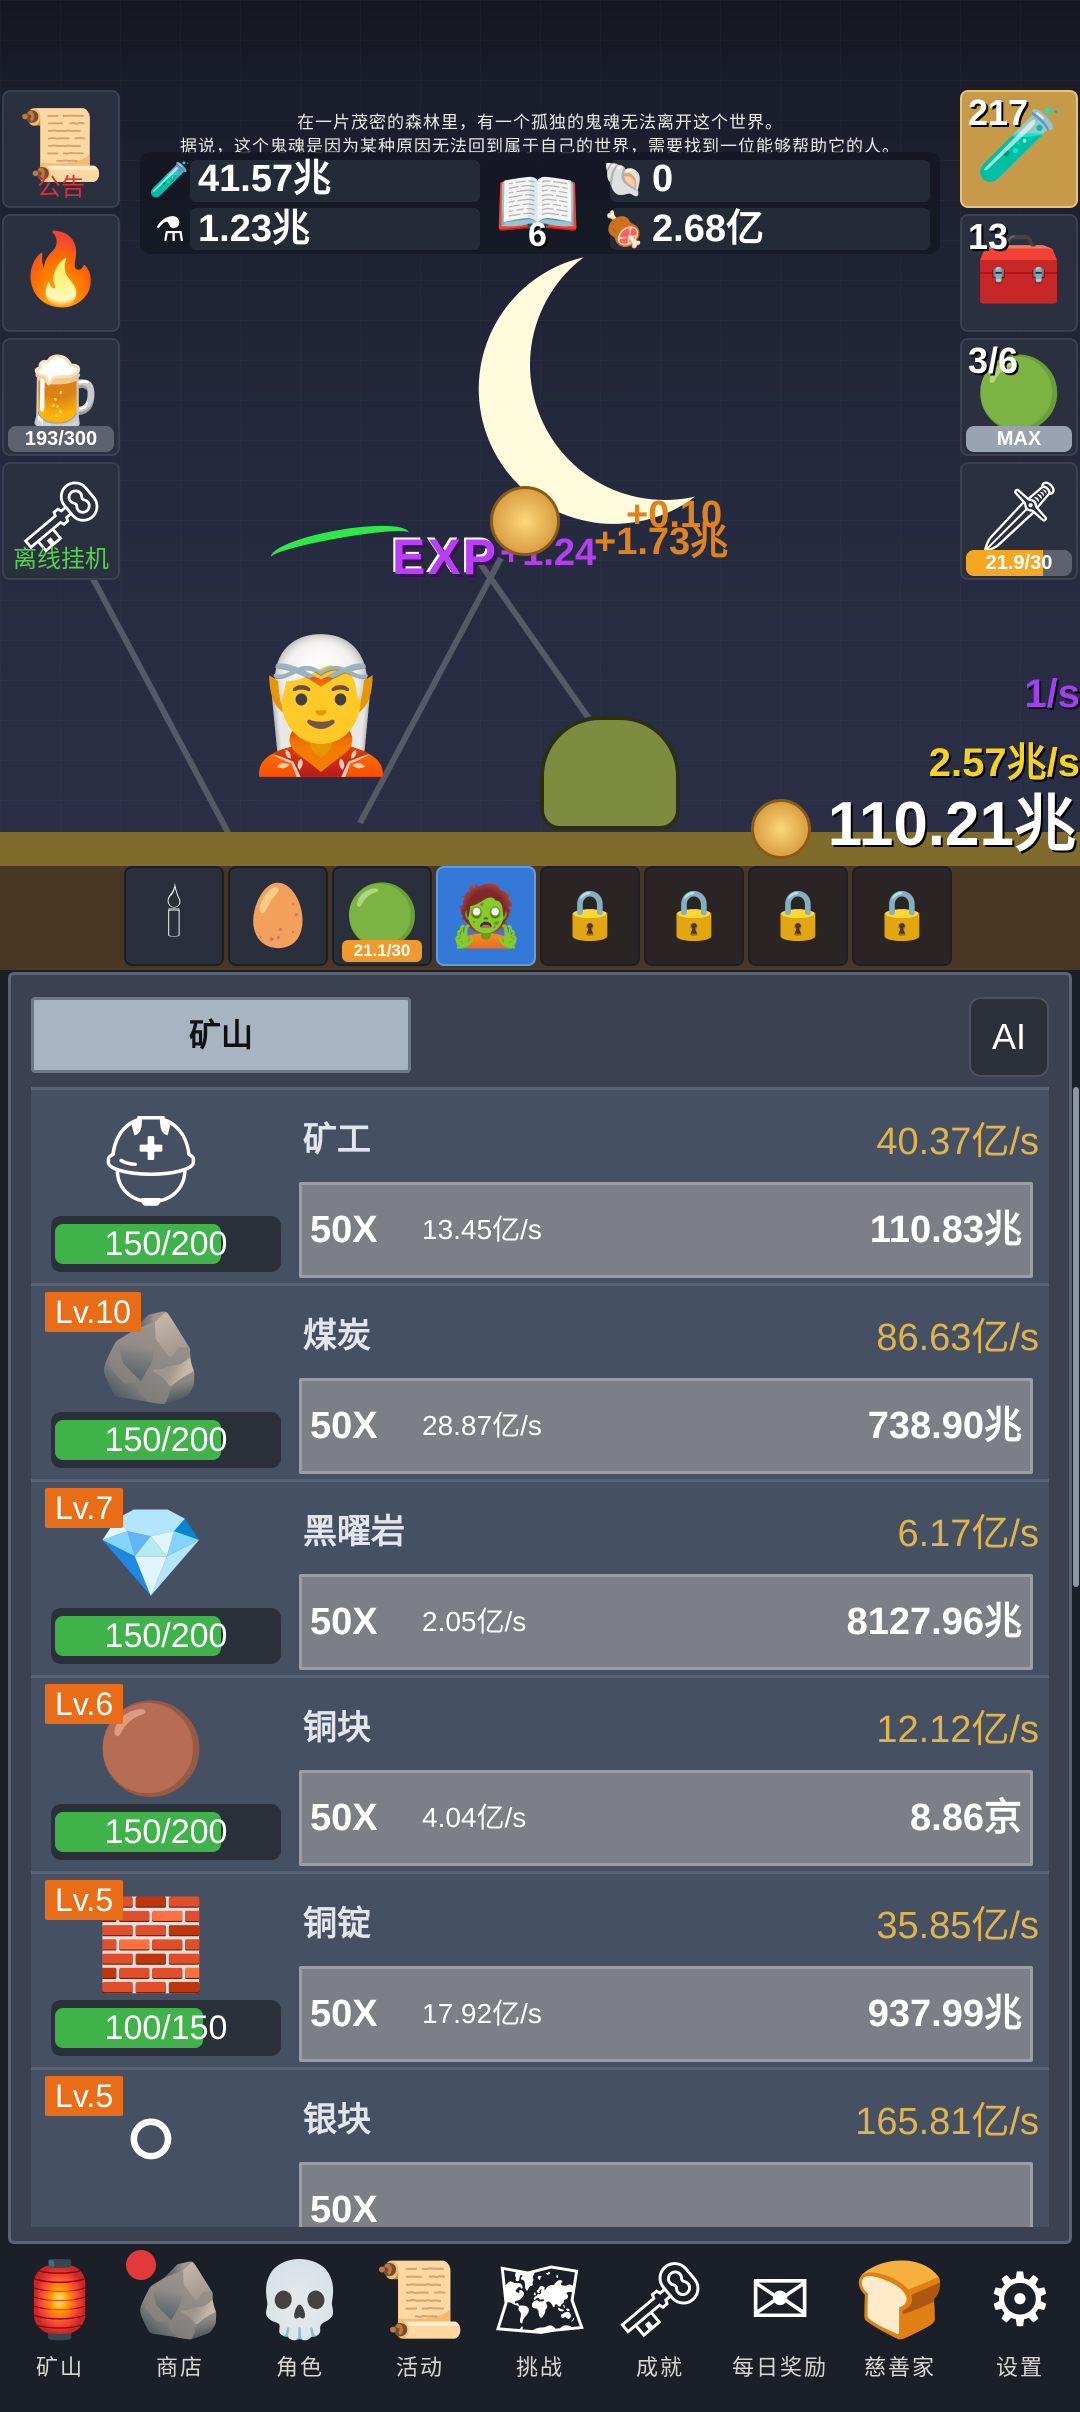  I want to click on scrollbar, so click(1076, 1337).